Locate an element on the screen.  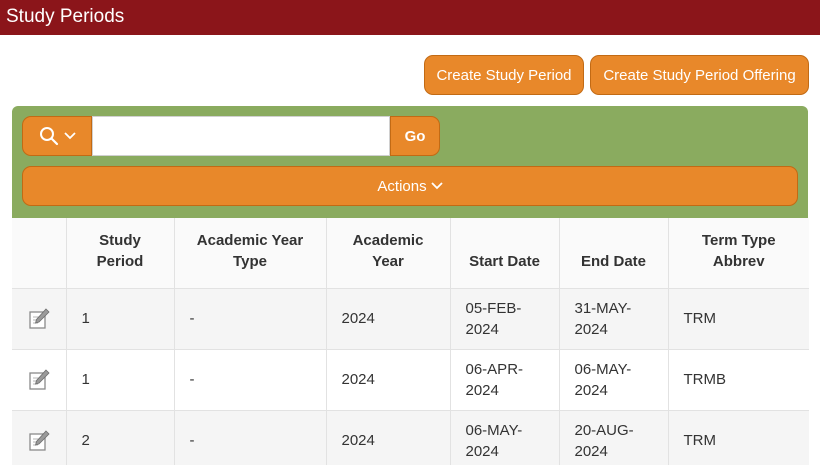
create-study-period-button: Create Study Period is located at coordinates (504, 75).